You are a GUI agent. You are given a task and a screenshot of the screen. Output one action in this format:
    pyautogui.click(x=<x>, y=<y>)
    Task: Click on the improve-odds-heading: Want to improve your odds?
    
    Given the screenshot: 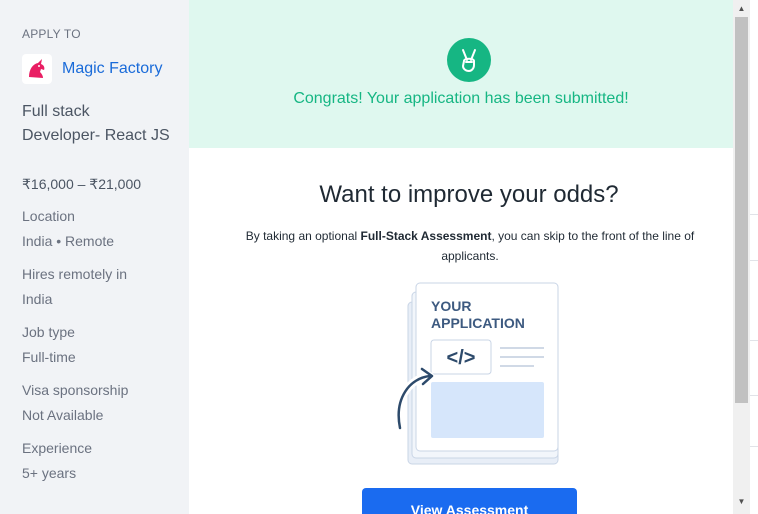 What is the action you would take?
    pyautogui.click(x=469, y=194)
    